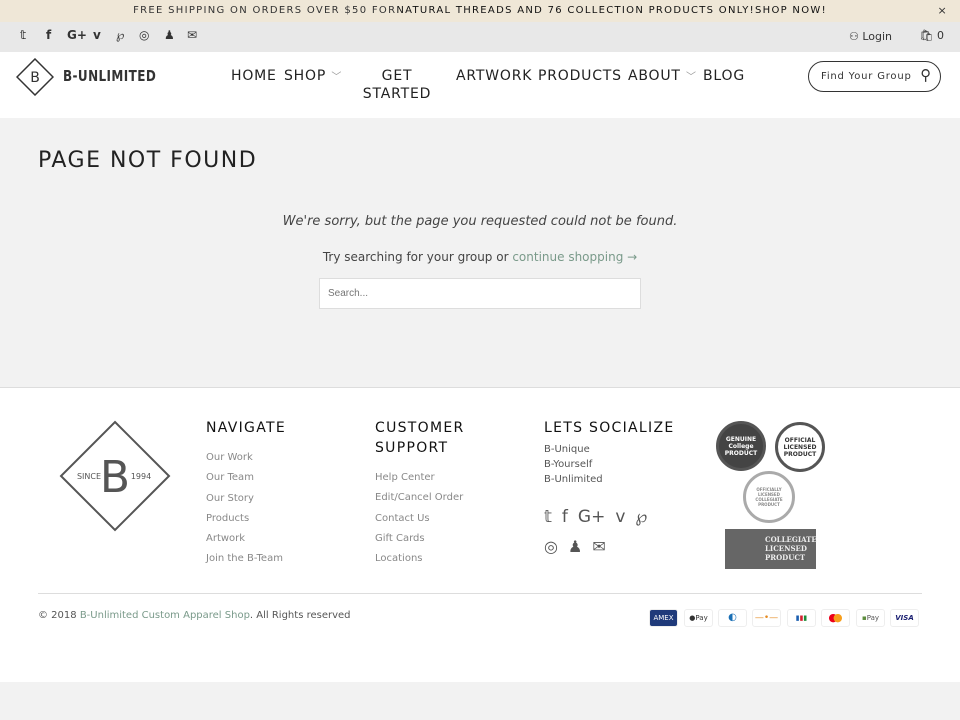 Image resolution: width=960 pixels, height=720 pixels. What do you see at coordinates (855, 36) in the screenshot?
I see `user-icon: ⚇` at bounding box center [855, 36].